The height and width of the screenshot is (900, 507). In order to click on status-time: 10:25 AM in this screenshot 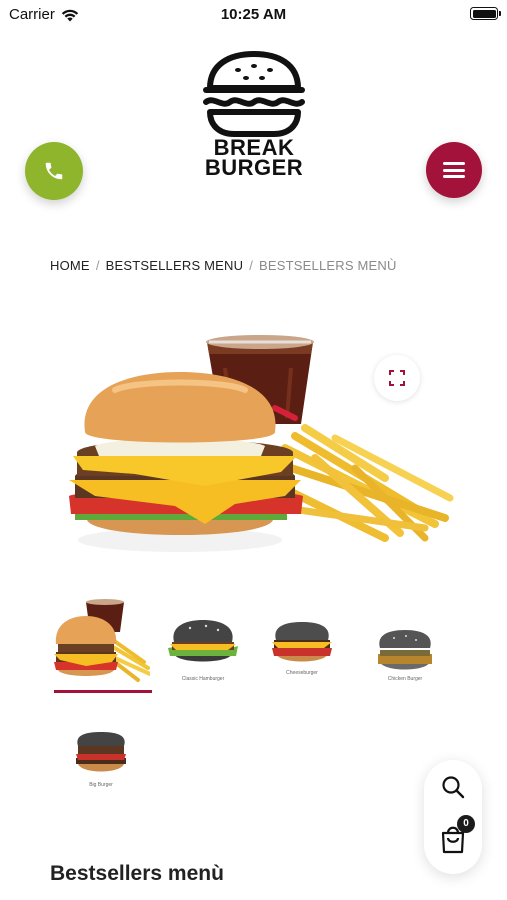, I will do `click(253, 14)`.